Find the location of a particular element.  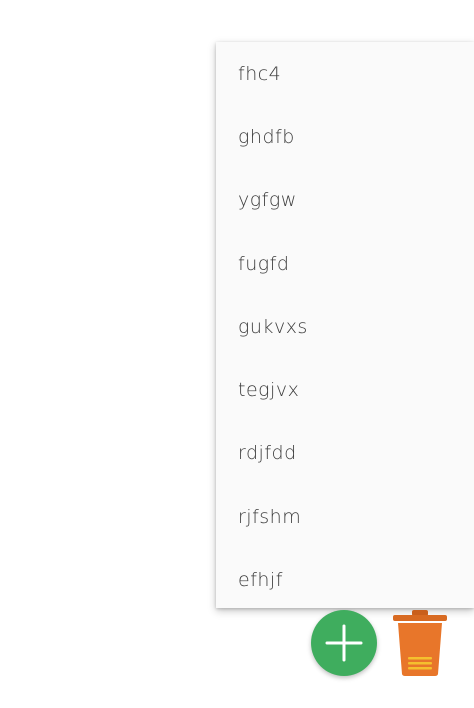

menu-item-label: ghdfb is located at coordinates (266, 136).